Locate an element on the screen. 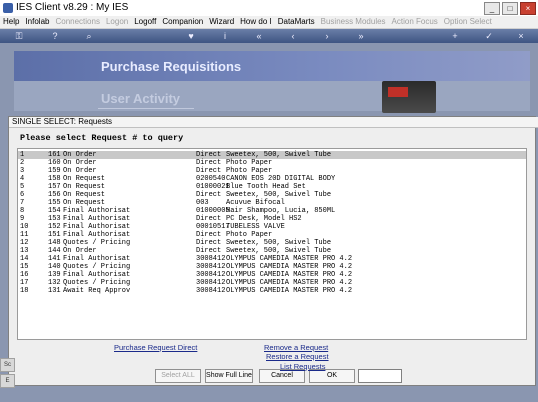 The image size is (538, 402). restore-request-link: Restore a Request is located at coordinates (297, 356).